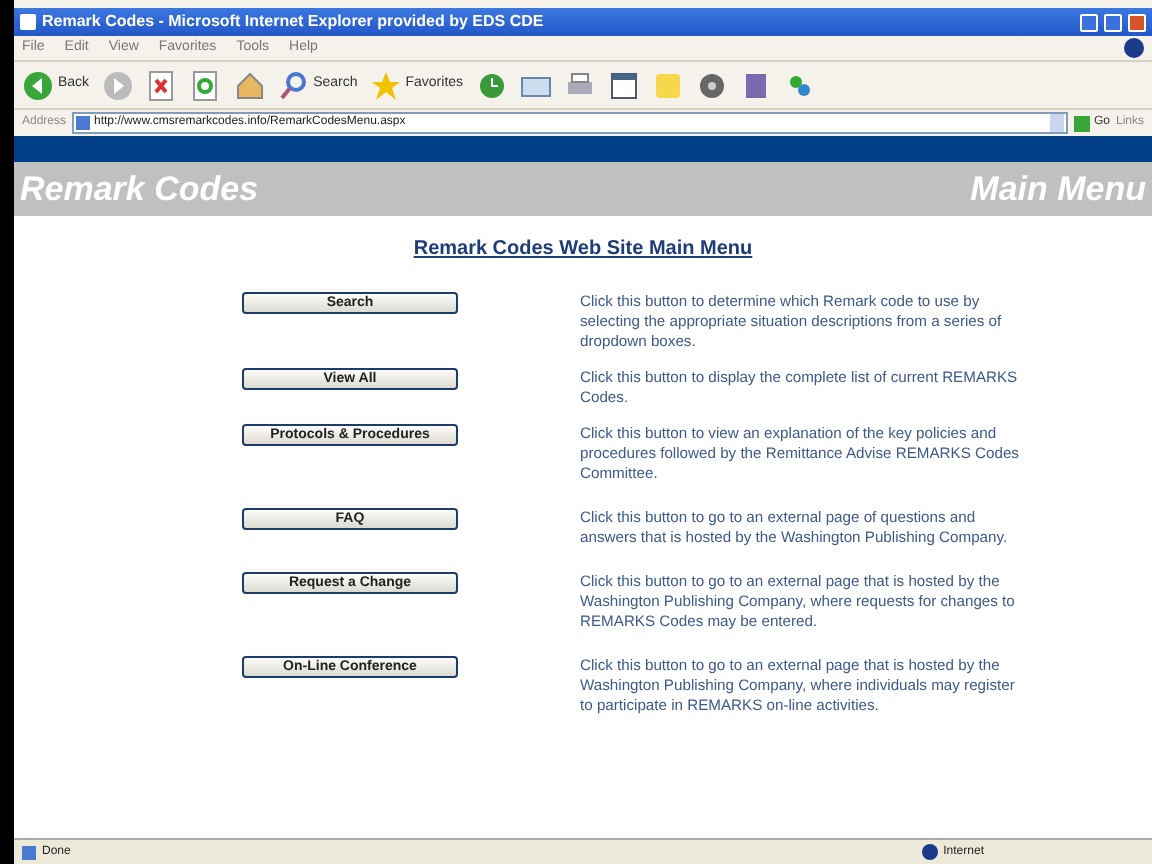 This screenshot has width=1152, height=864. What do you see at coordinates (293, 85) in the screenshot?
I see `search-icon` at bounding box center [293, 85].